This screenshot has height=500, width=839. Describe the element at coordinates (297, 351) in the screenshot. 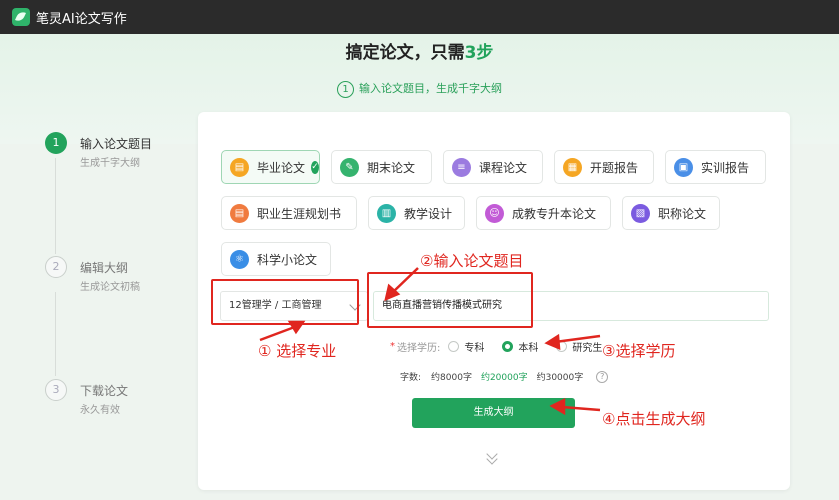

I see `annotation-select-major: ① 选择专业` at that location.